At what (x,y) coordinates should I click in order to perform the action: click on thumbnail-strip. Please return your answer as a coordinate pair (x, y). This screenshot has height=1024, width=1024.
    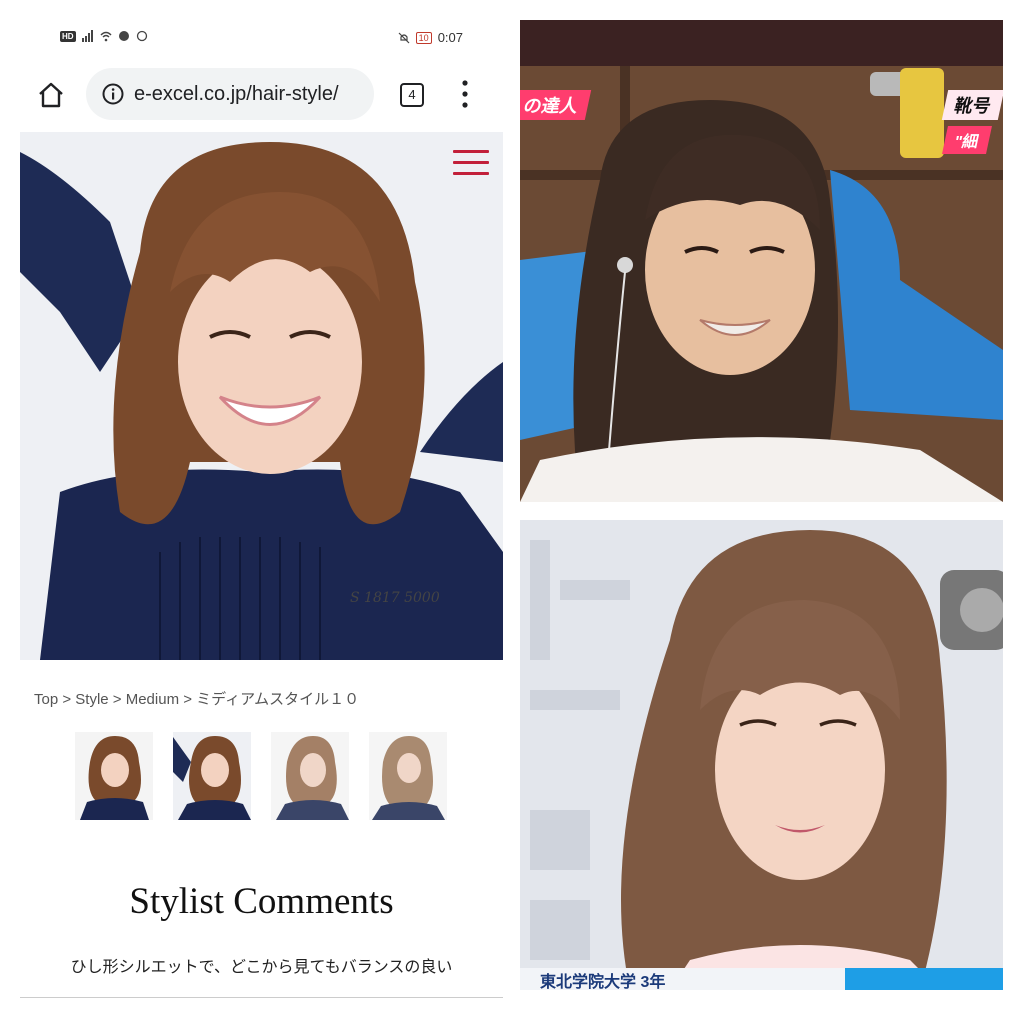
    Looking at the image, I should click on (265, 776).